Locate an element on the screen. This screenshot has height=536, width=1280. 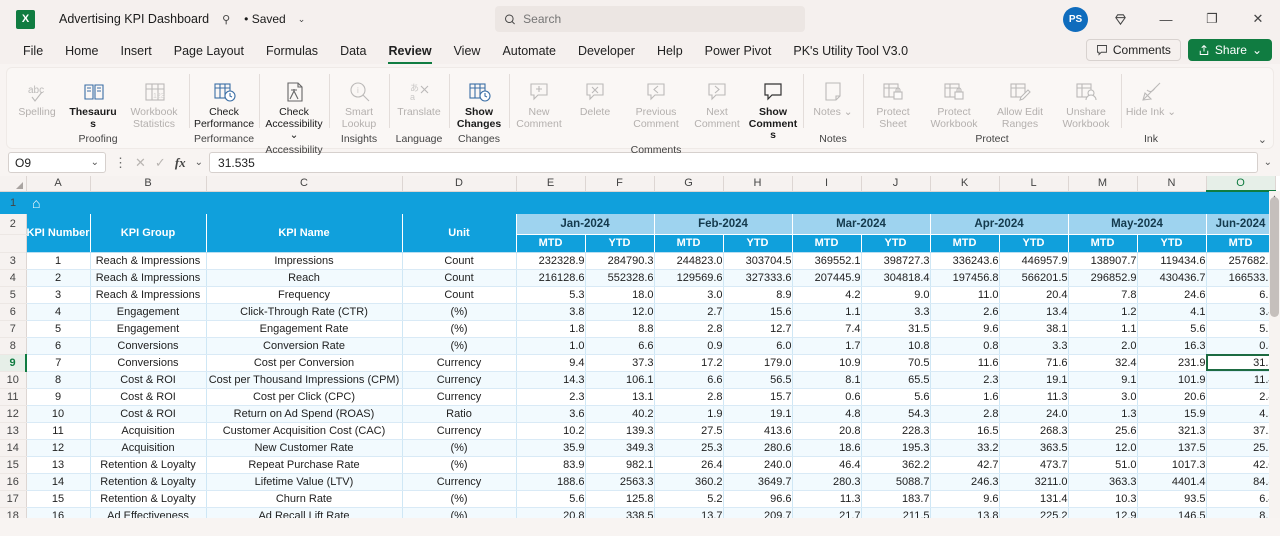
minimize-button: — is located at coordinates (1166, 19).